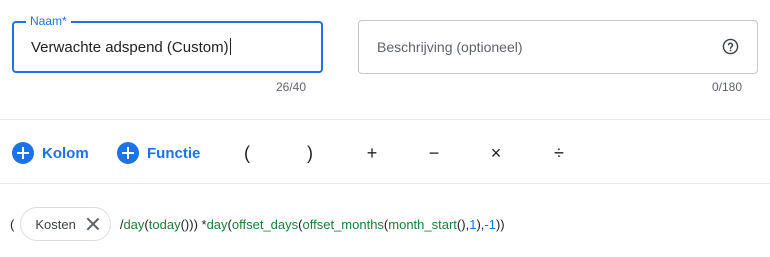 The image size is (770, 257). Describe the element at coordinates (65, 153) in the screenshot. I see `add-column-label: Kolom` at that location.